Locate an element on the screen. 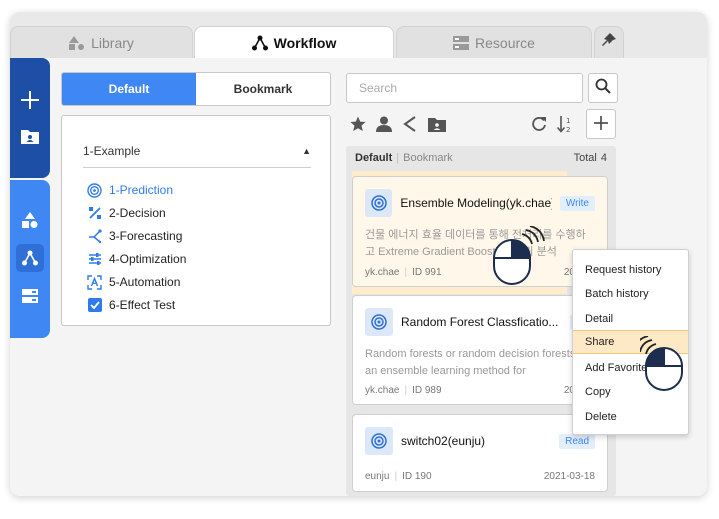 This screenshot has height=519, width=719. server-icon is located at coordinates (461, 42).